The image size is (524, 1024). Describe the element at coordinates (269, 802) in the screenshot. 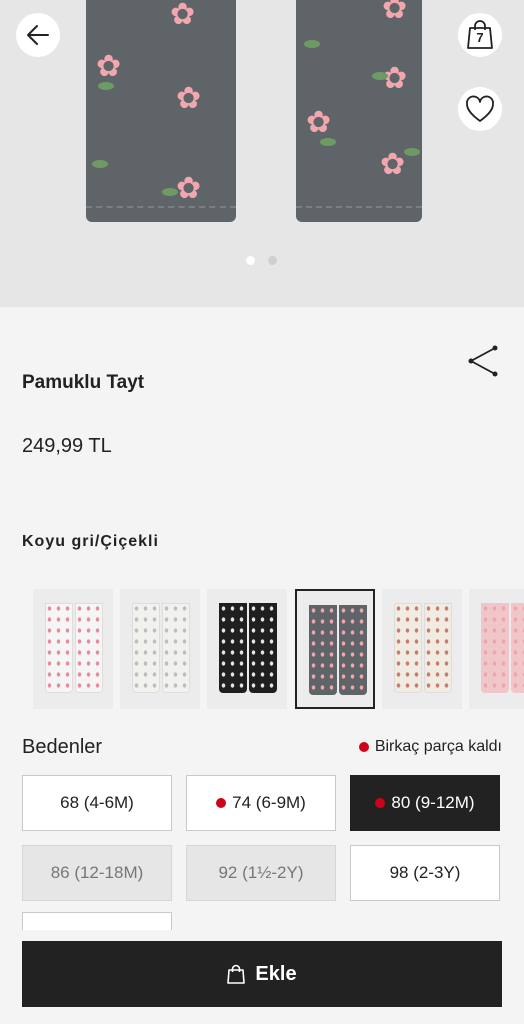

I see `size-option-label: 74 (6-9M)` at that location.